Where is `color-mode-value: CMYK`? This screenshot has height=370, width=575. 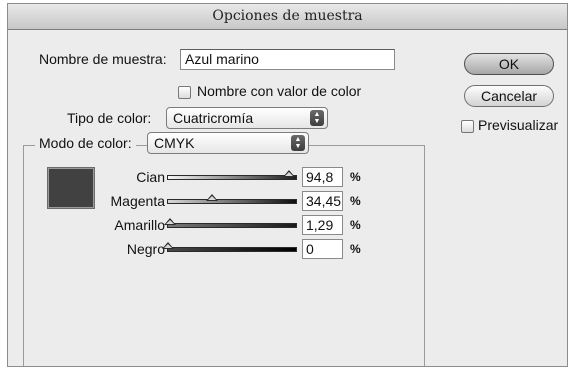
color-mode-value: CMYK is located at coordinates (174, 143).